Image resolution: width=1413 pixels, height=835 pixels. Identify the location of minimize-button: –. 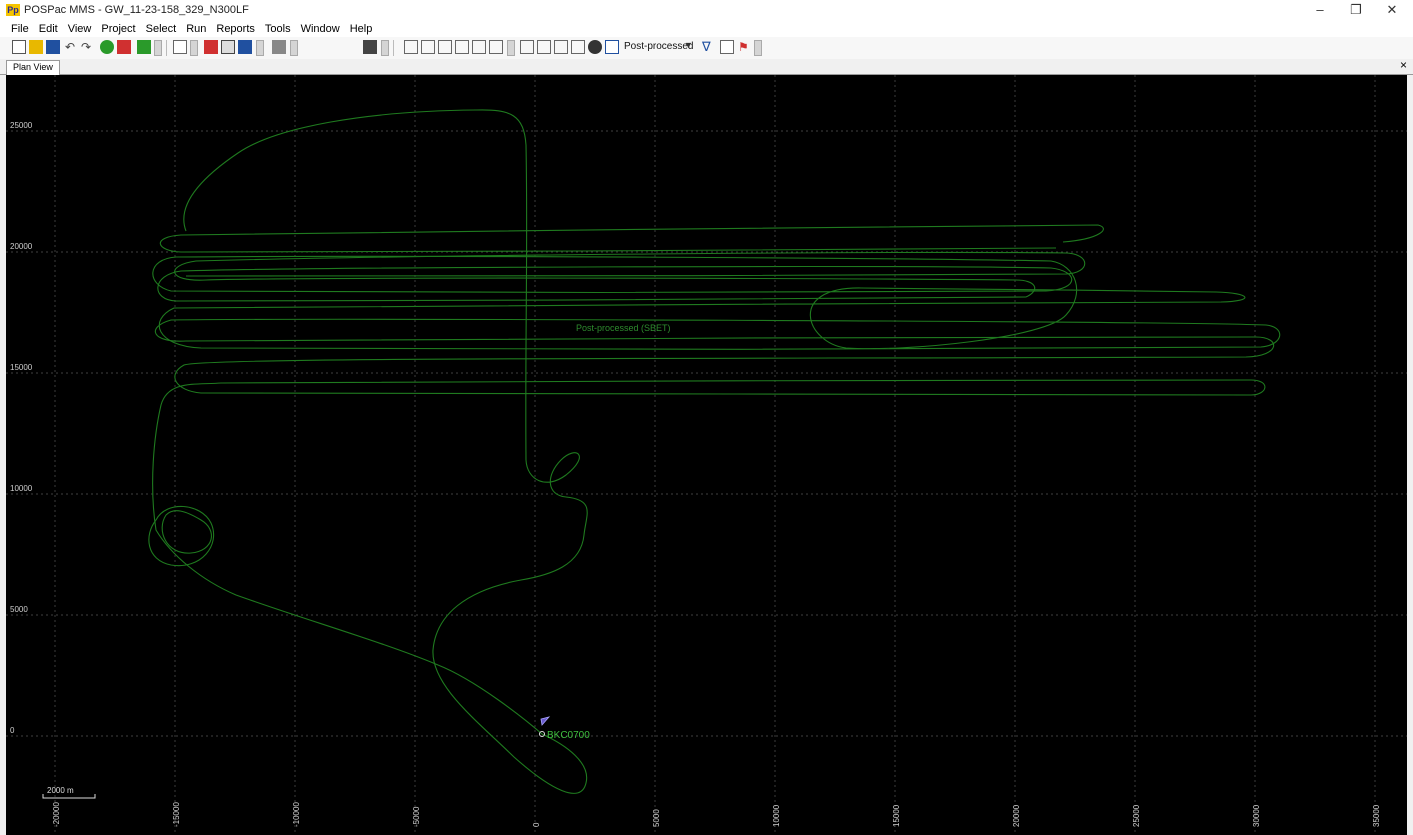
(1320, 10).